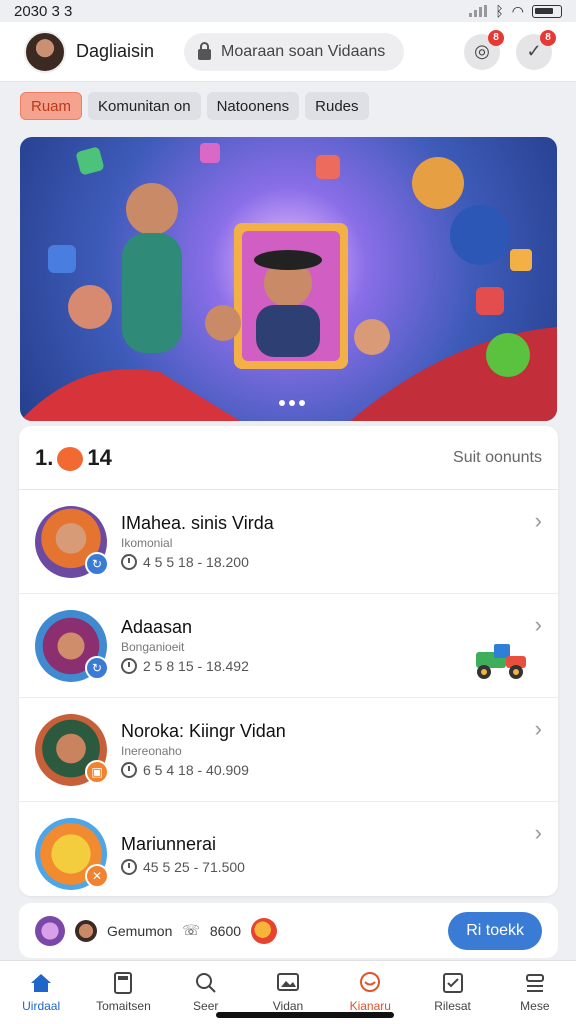 The image size is (576, 1024). I want to click on item-subtitle: Bonganioeit, so click(153, 647).